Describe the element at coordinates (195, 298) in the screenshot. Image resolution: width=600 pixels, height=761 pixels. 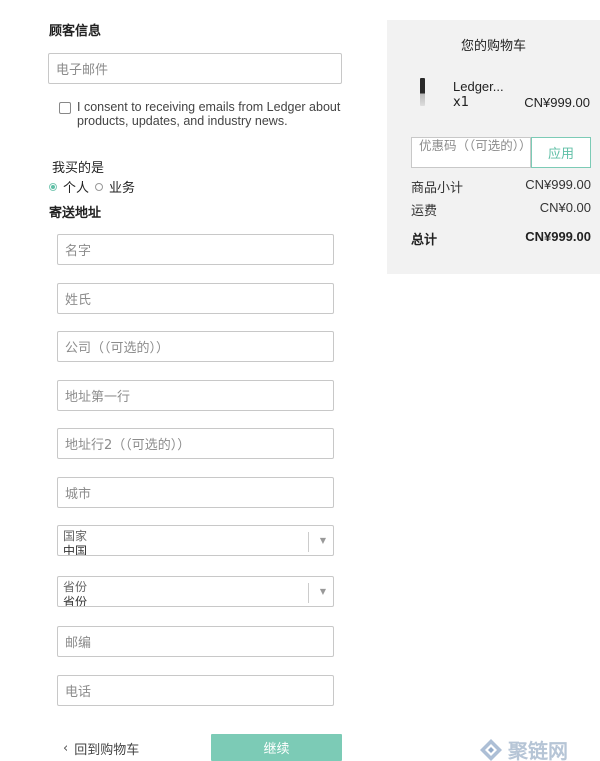
I see `last-name-field: 姓氏` at that location.